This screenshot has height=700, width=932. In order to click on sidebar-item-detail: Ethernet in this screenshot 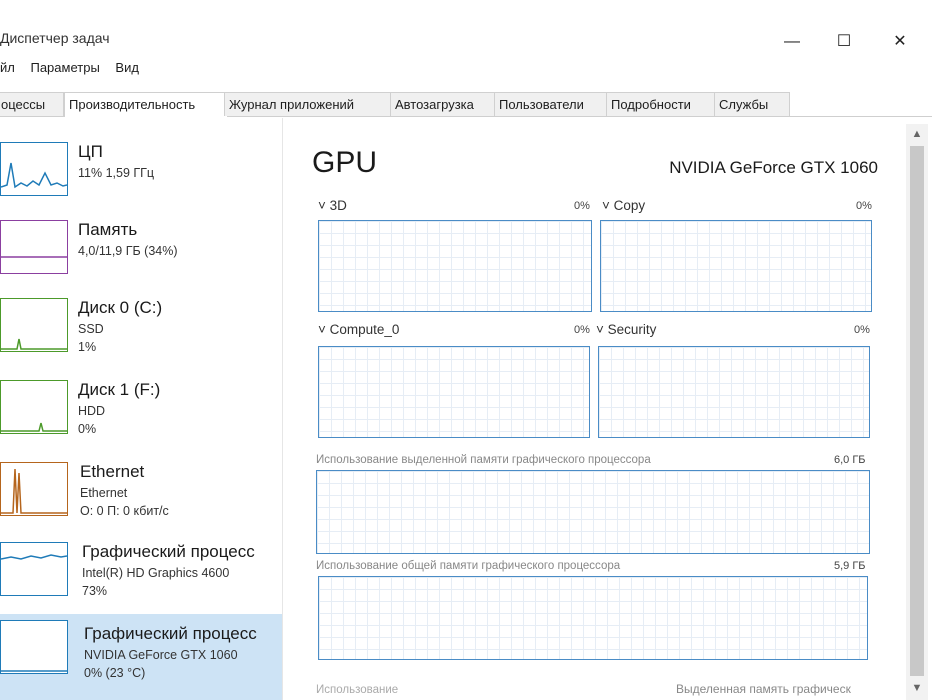, I will do `click(104, 493)`.